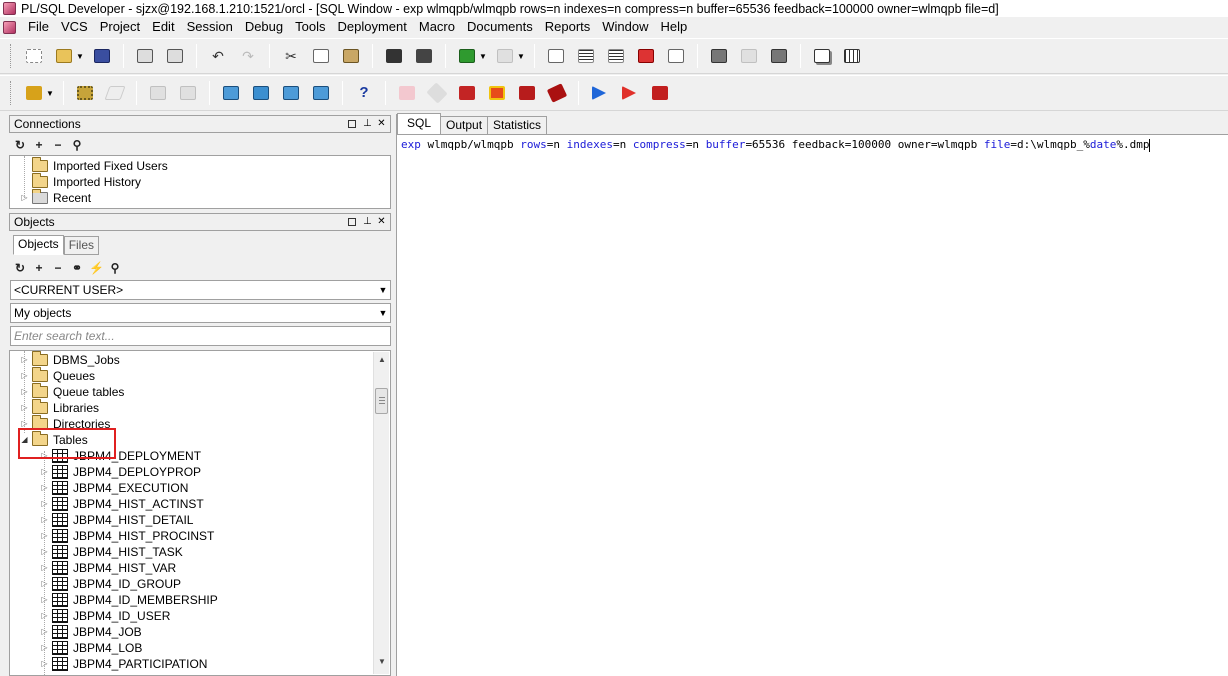 The width and height of the screenshot is (1228, 676). Describe the element at coordinates (115, 93) in the screenshot. I see `break-button` at that location.